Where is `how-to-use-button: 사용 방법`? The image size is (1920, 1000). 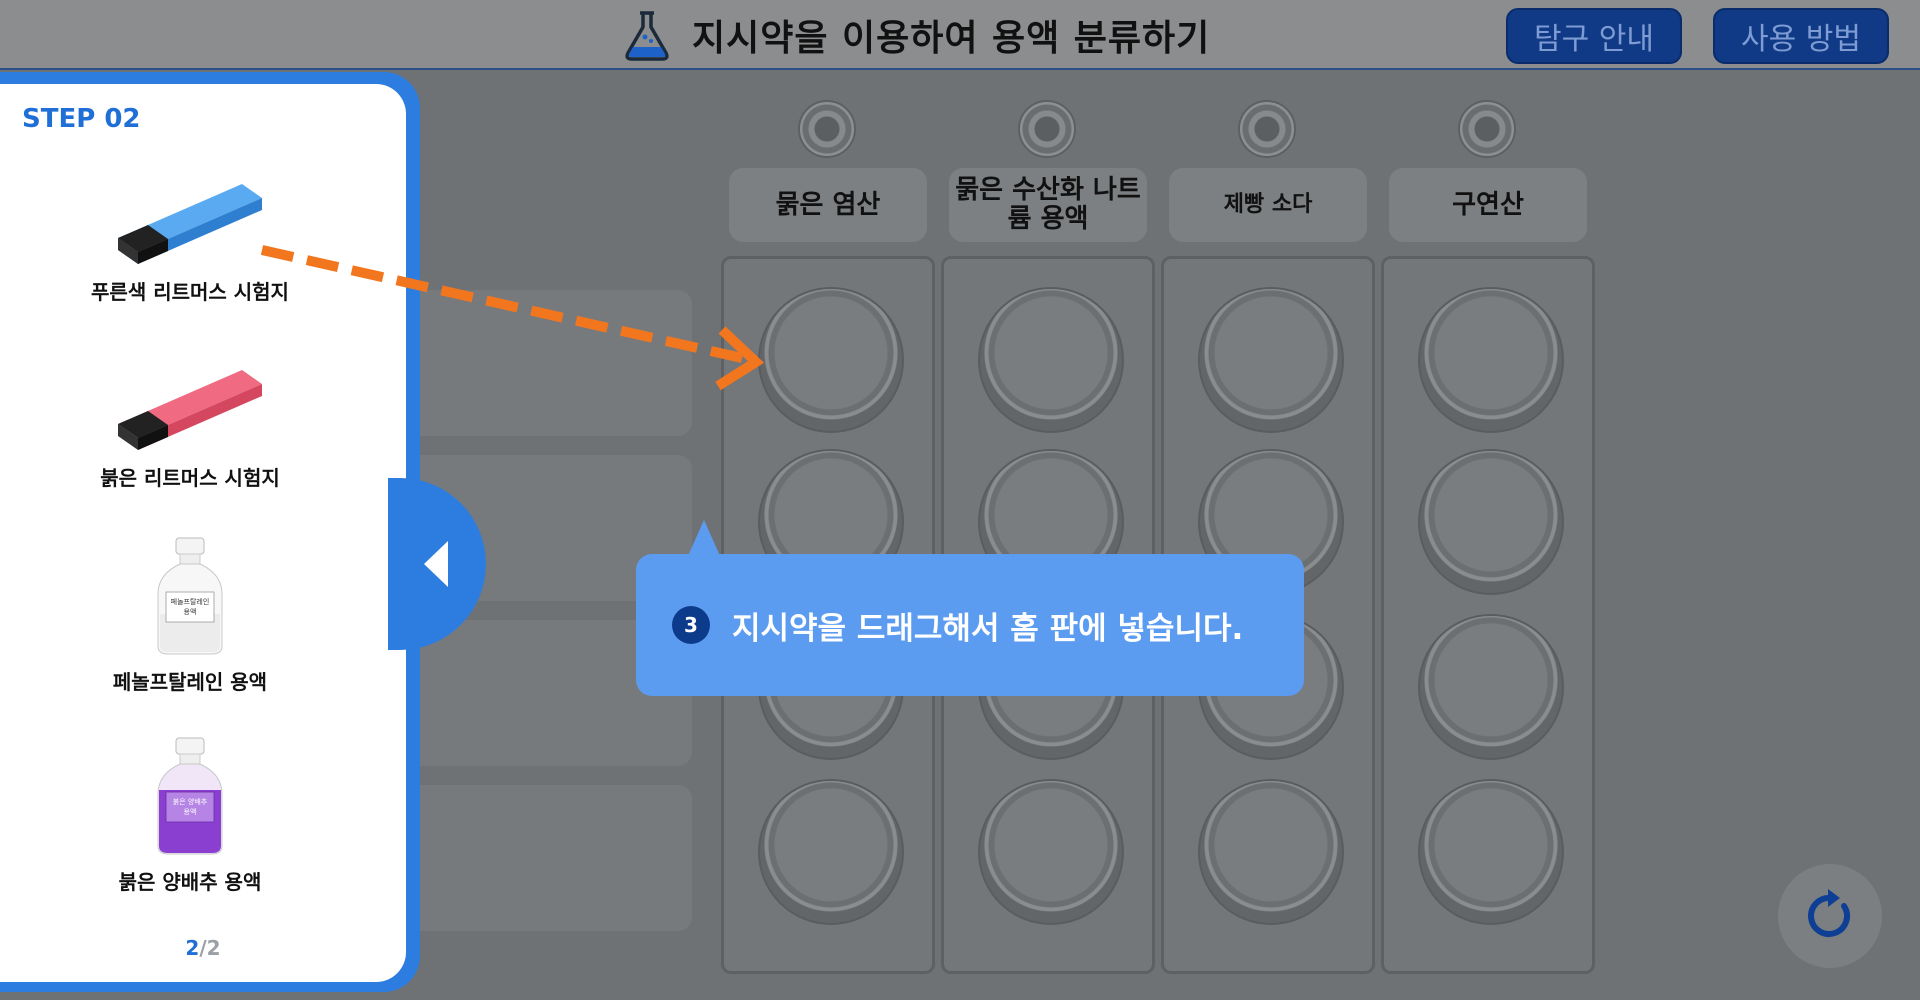
how-to-use-button: 사용 방법 is located at coordinates (1801, 36).